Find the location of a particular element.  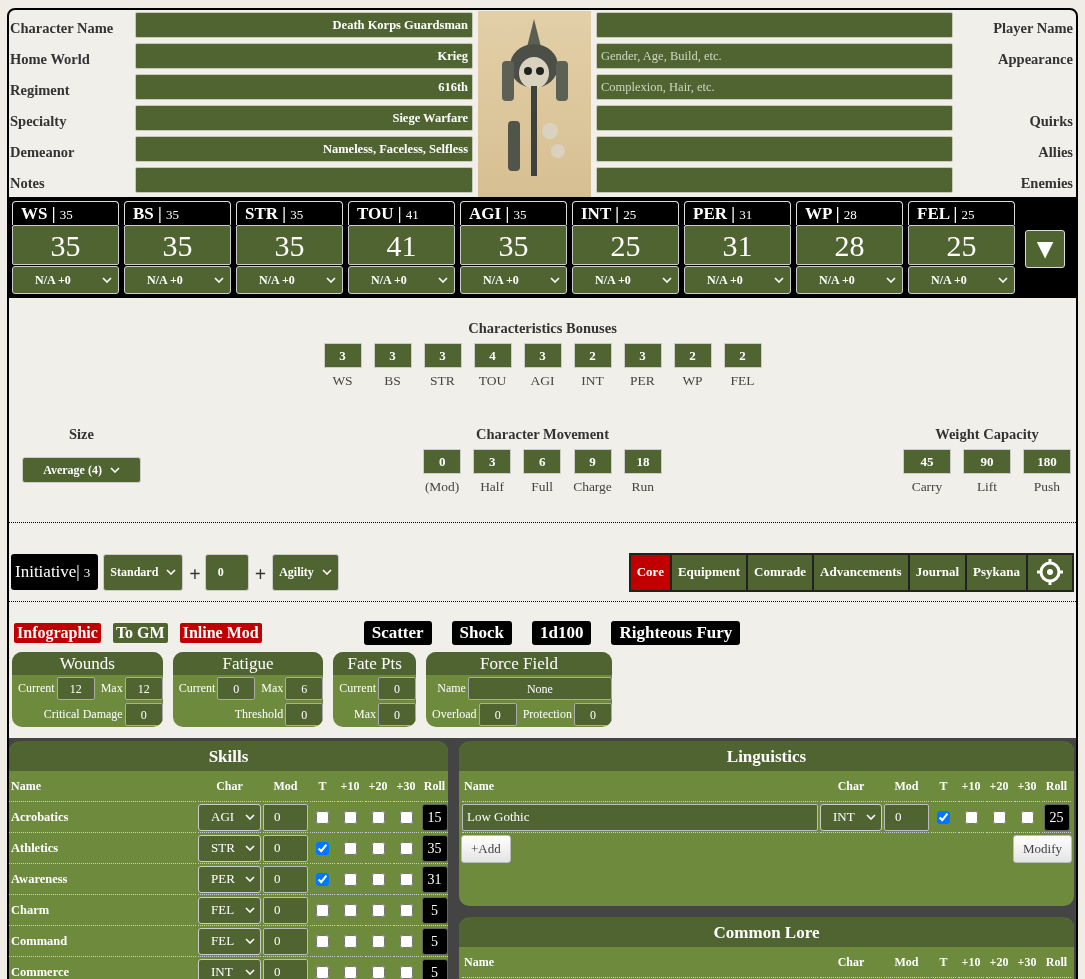

tab: Comrade is located at coordinates (780, 572).